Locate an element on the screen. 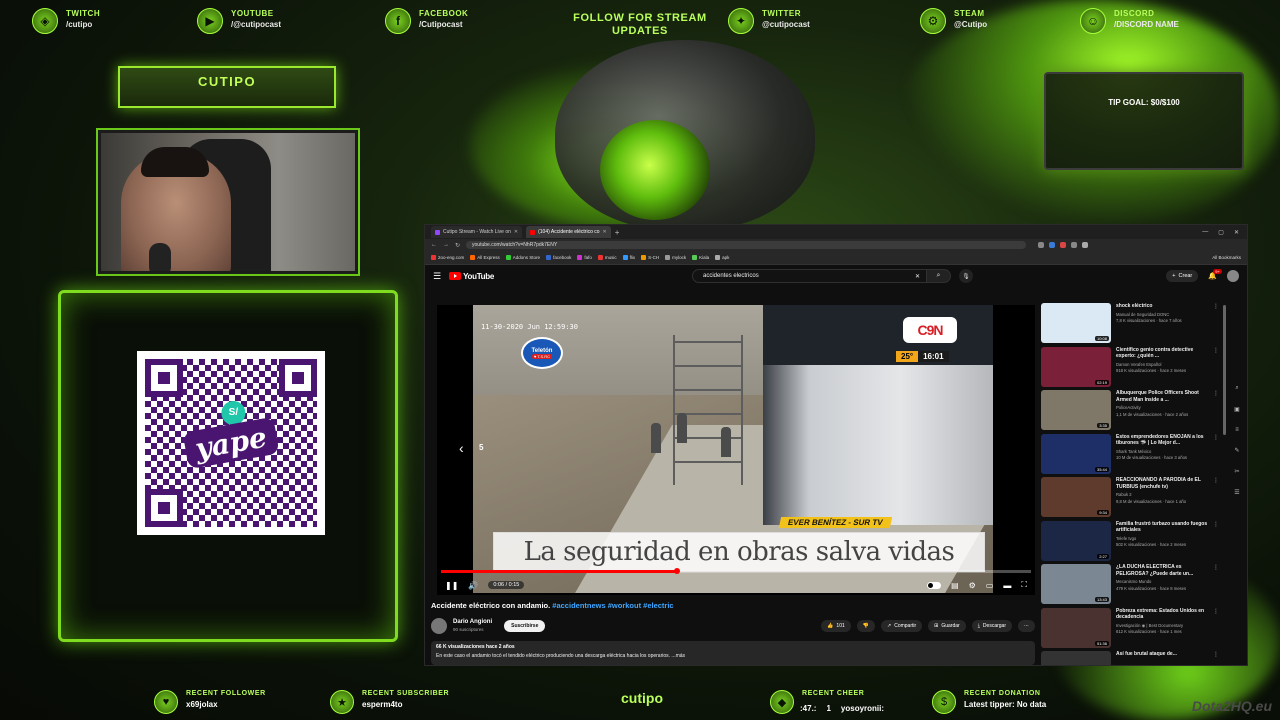 The height and width of the screenshot is (720, 1280). close-icon: ✕ is located at coordinates (605, 232).